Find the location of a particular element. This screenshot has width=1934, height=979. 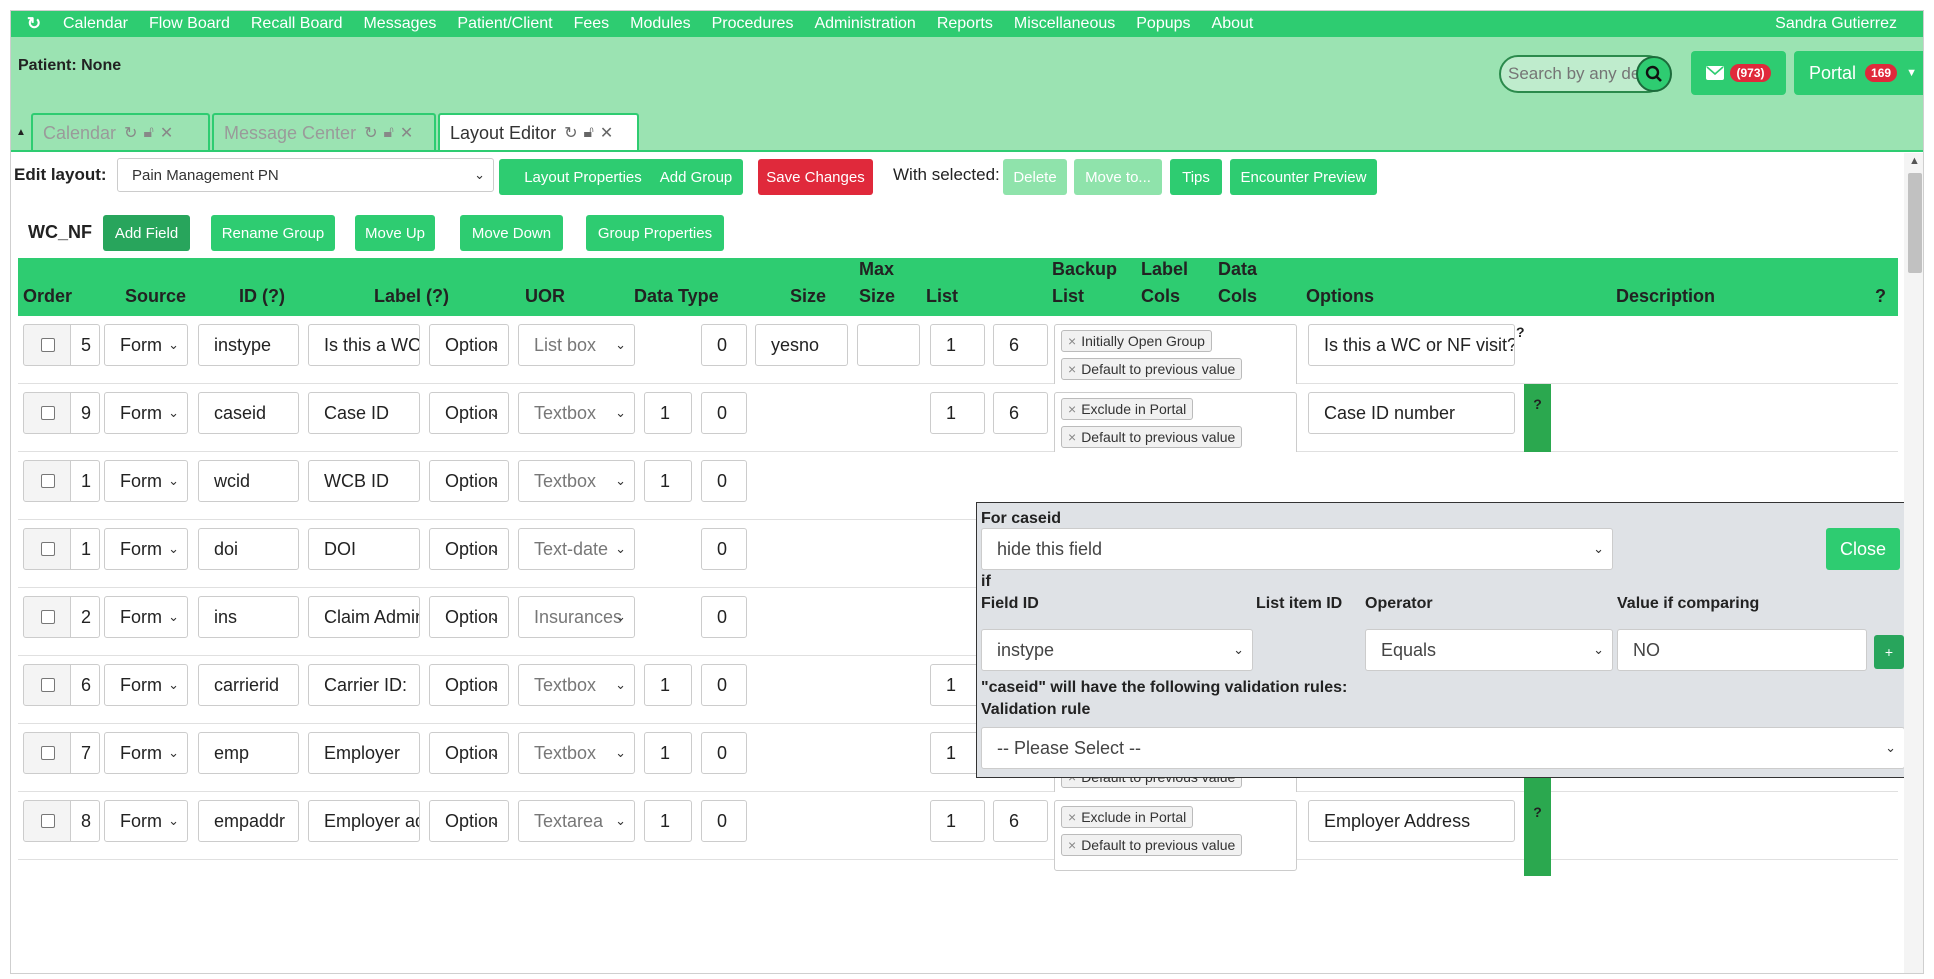

menu-administration: Administration is located at coordinates (864, 24).